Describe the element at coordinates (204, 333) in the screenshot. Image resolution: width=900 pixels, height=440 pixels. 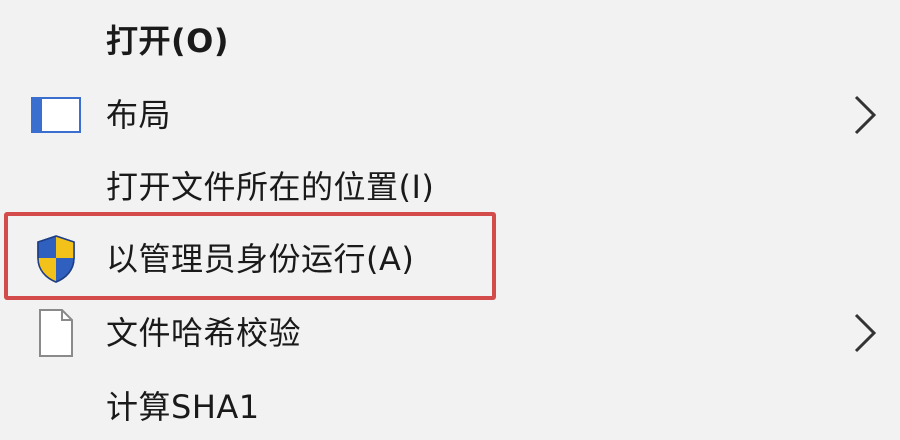
I see `menu-item-file-hash-label: 文件哈希校验` at that location.